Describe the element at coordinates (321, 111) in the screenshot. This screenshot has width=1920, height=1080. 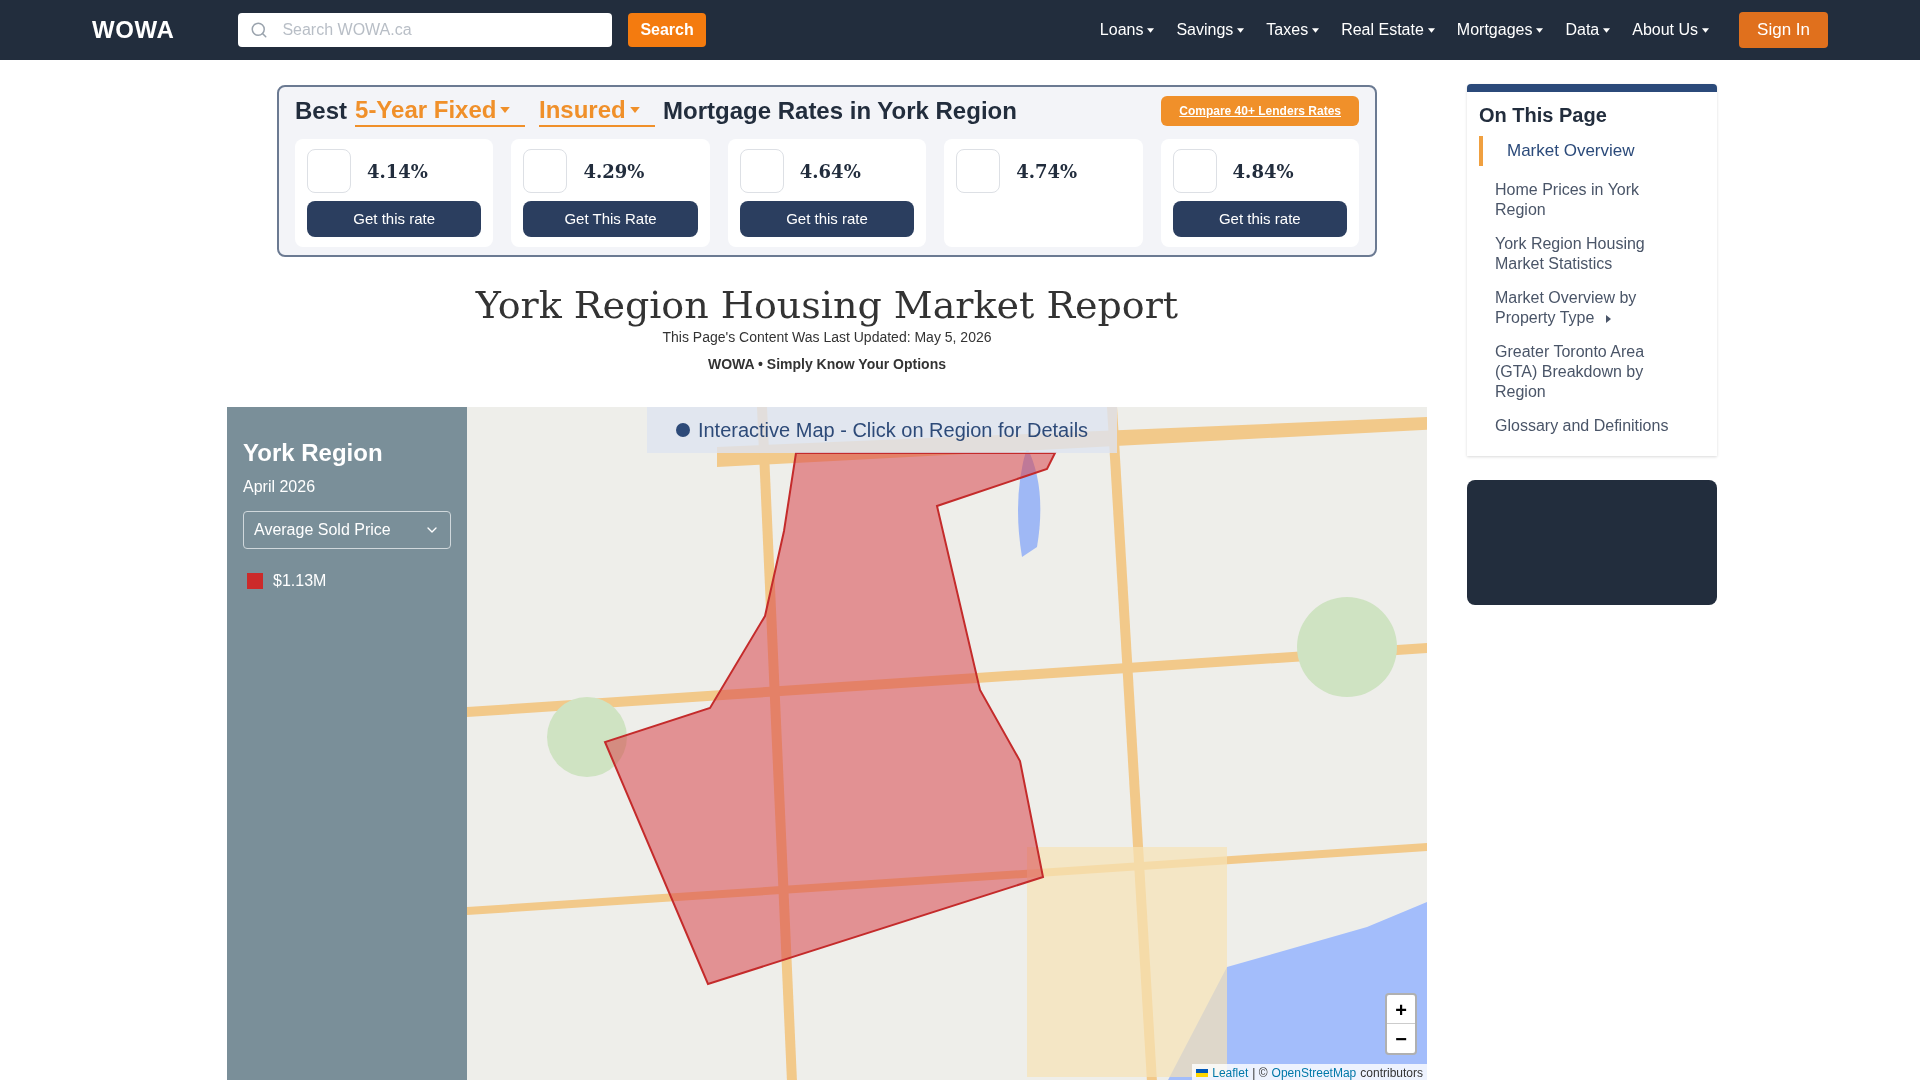
I see `rates-heading-prefix: Best` at that location.